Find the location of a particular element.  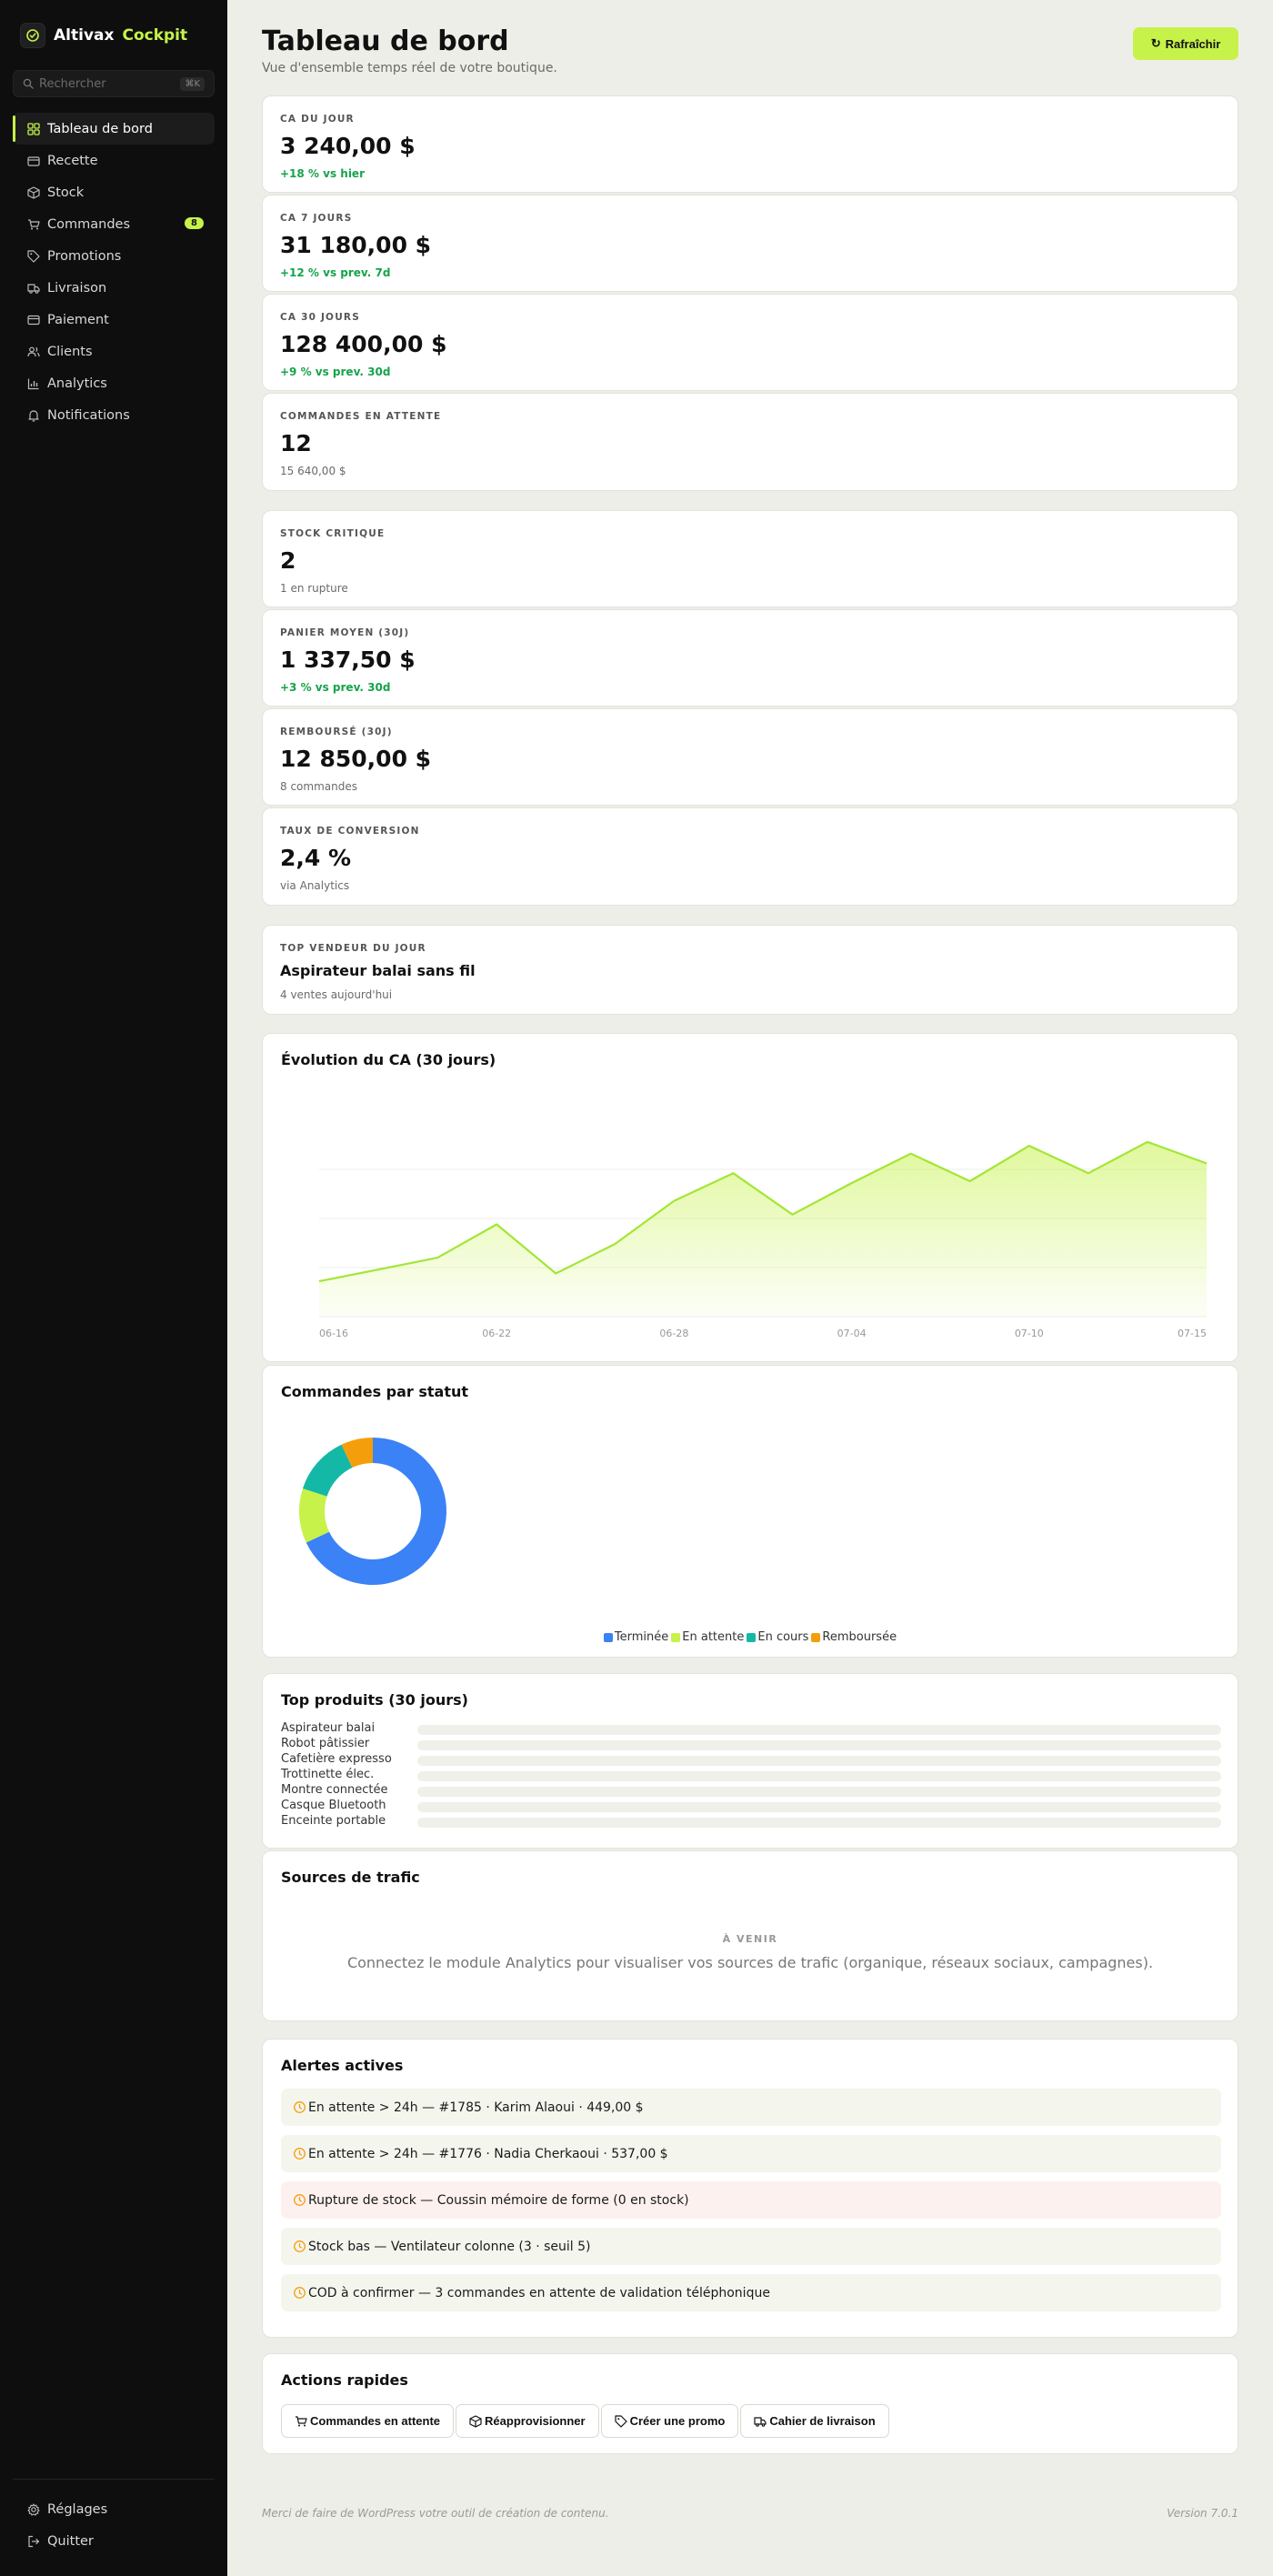

sidebar-item-label: Clients is located at coordinates (70, 351).